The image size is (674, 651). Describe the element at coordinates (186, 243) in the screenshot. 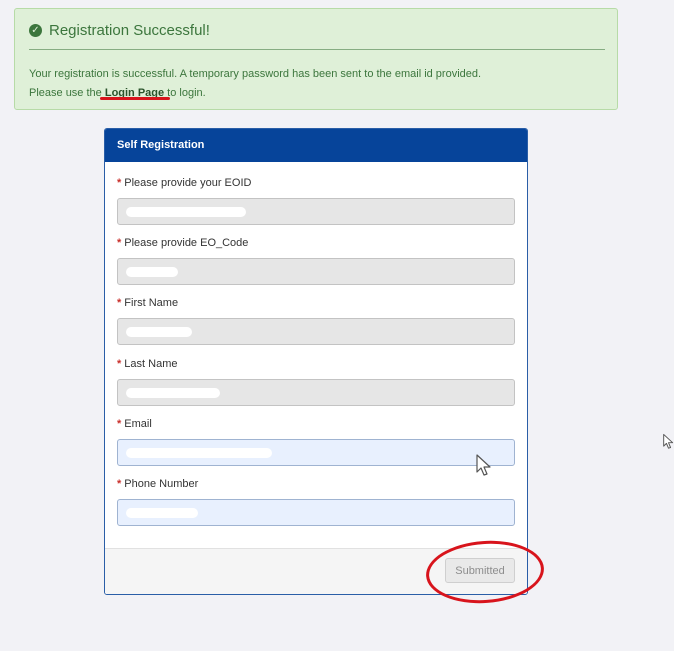

I see `eo-code-label-text: Please provide EO_Code` at that location.